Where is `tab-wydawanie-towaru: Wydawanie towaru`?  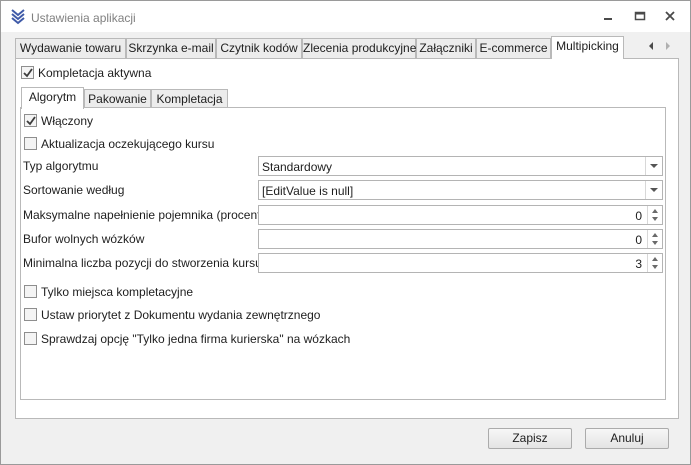
tab-wydawanie-towaru: Wydawanie towaru is located at coordinates (70, 48).